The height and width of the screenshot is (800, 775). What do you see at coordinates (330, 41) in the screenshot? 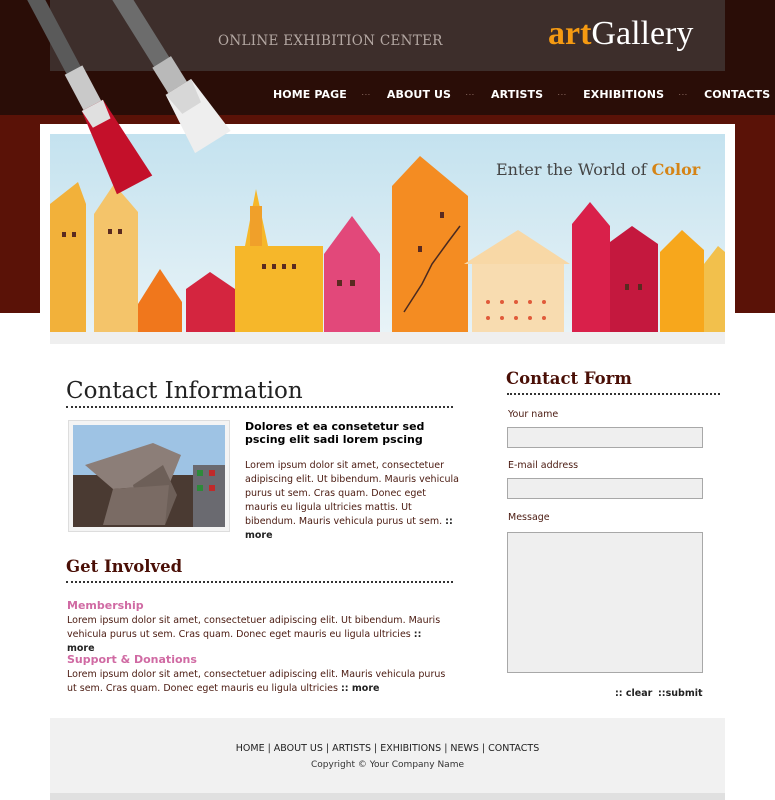
I see `site-tagline: ONLINE EXHIBITION CENTER` at bounding box center [330, 41].